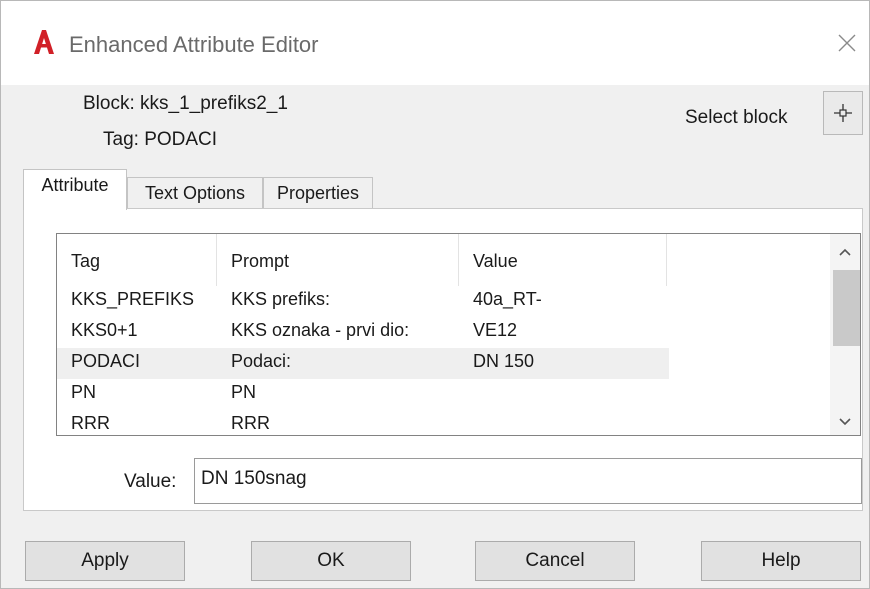 The height and width of the screenshot is (589, 870). What do you see at coordinates (495, 330) in the screenshot?
I see `row-value: VE12` at bounding box center [495, 330].